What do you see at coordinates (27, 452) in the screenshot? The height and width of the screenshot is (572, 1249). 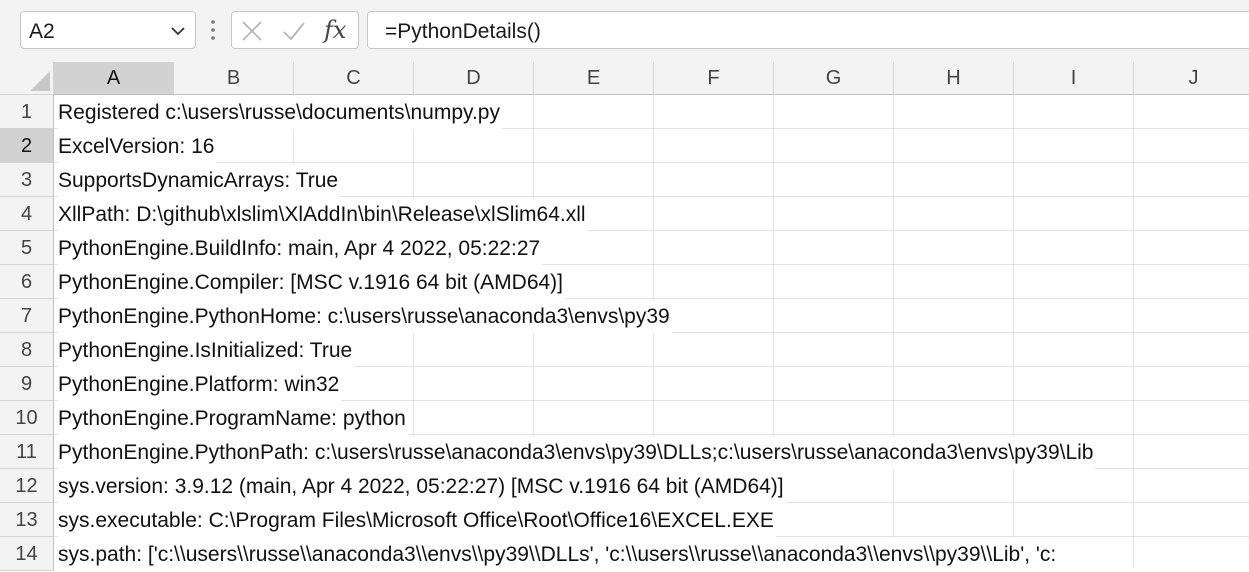 I see `row-header: 11` at bounding box center [27, 452].